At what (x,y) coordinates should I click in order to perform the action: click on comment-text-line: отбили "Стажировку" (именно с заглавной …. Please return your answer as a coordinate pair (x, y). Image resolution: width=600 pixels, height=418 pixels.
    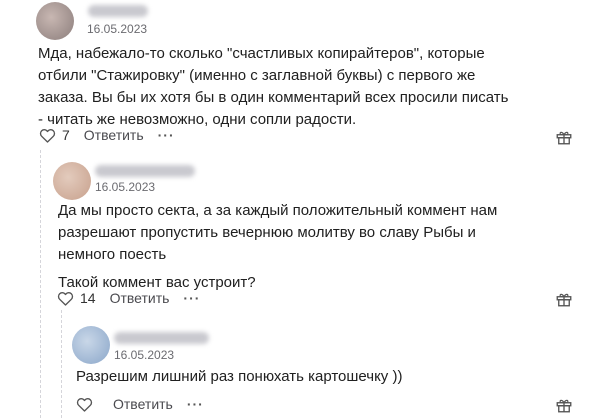
    Looking at the image, I should click on (257, 75).